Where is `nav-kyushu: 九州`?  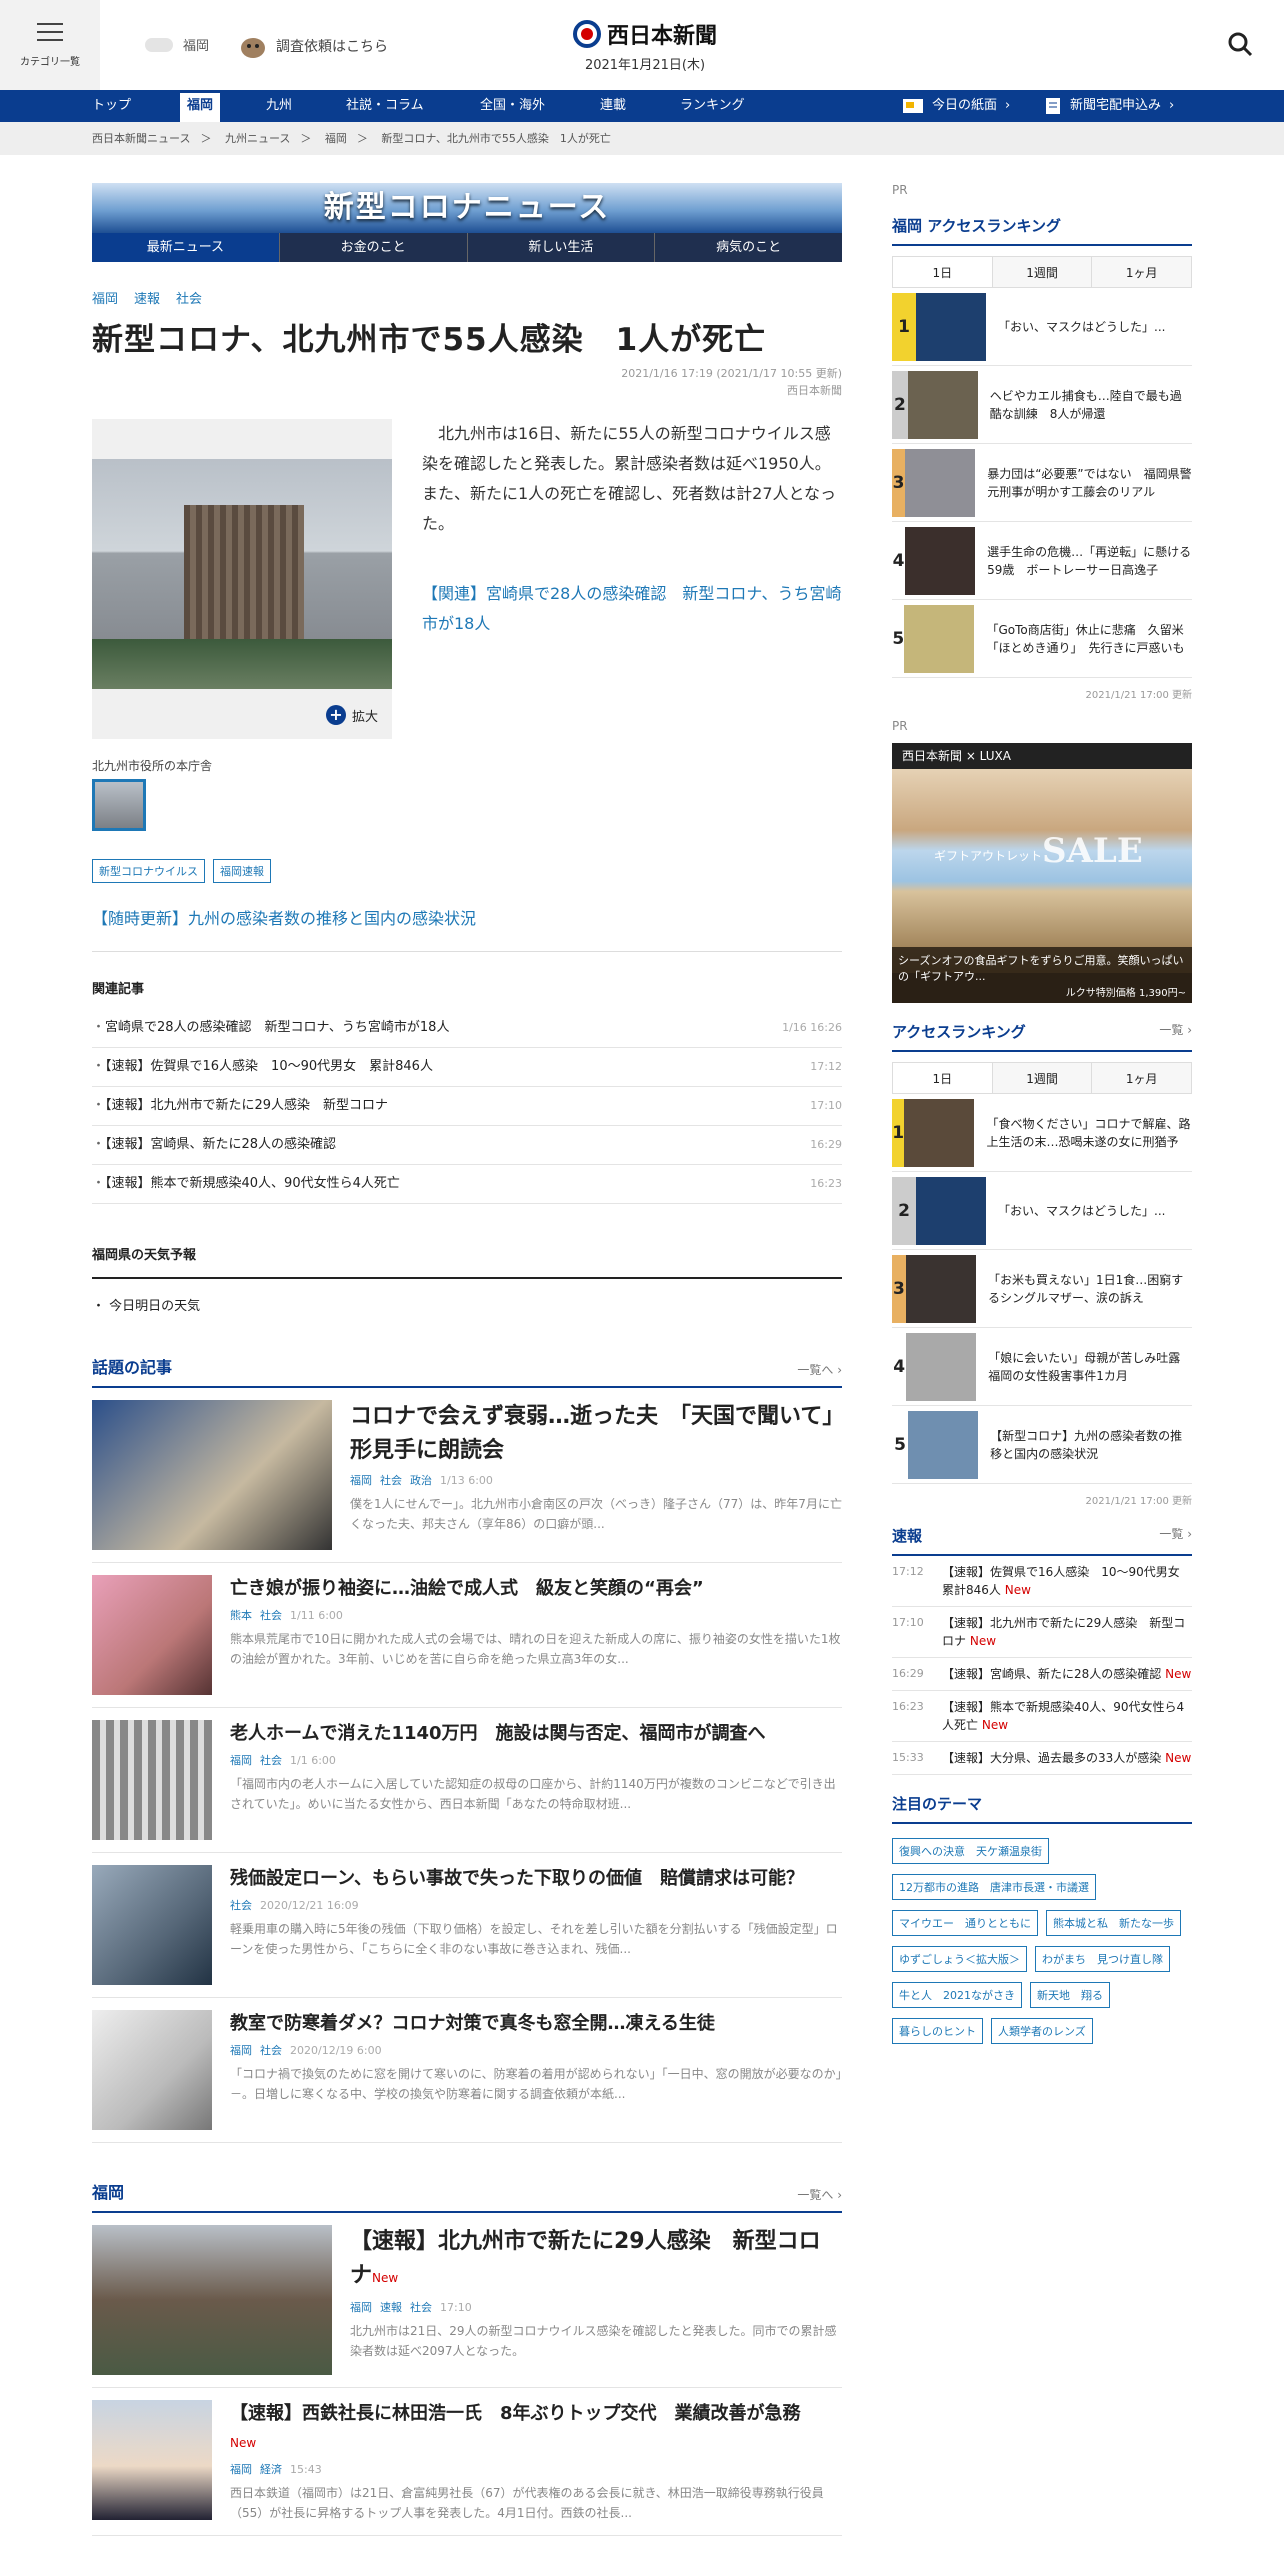 nav-kyushu: 九州 is located at coordinates (279, 106).